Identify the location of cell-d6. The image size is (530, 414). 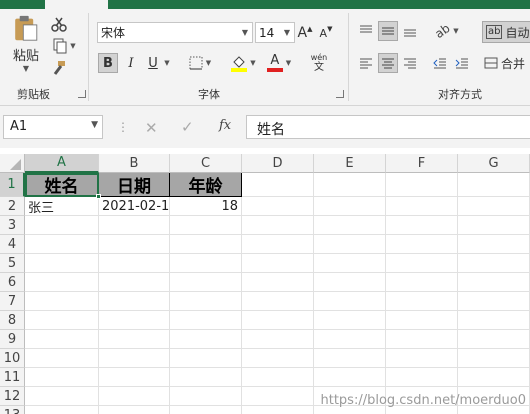
(278, 282).